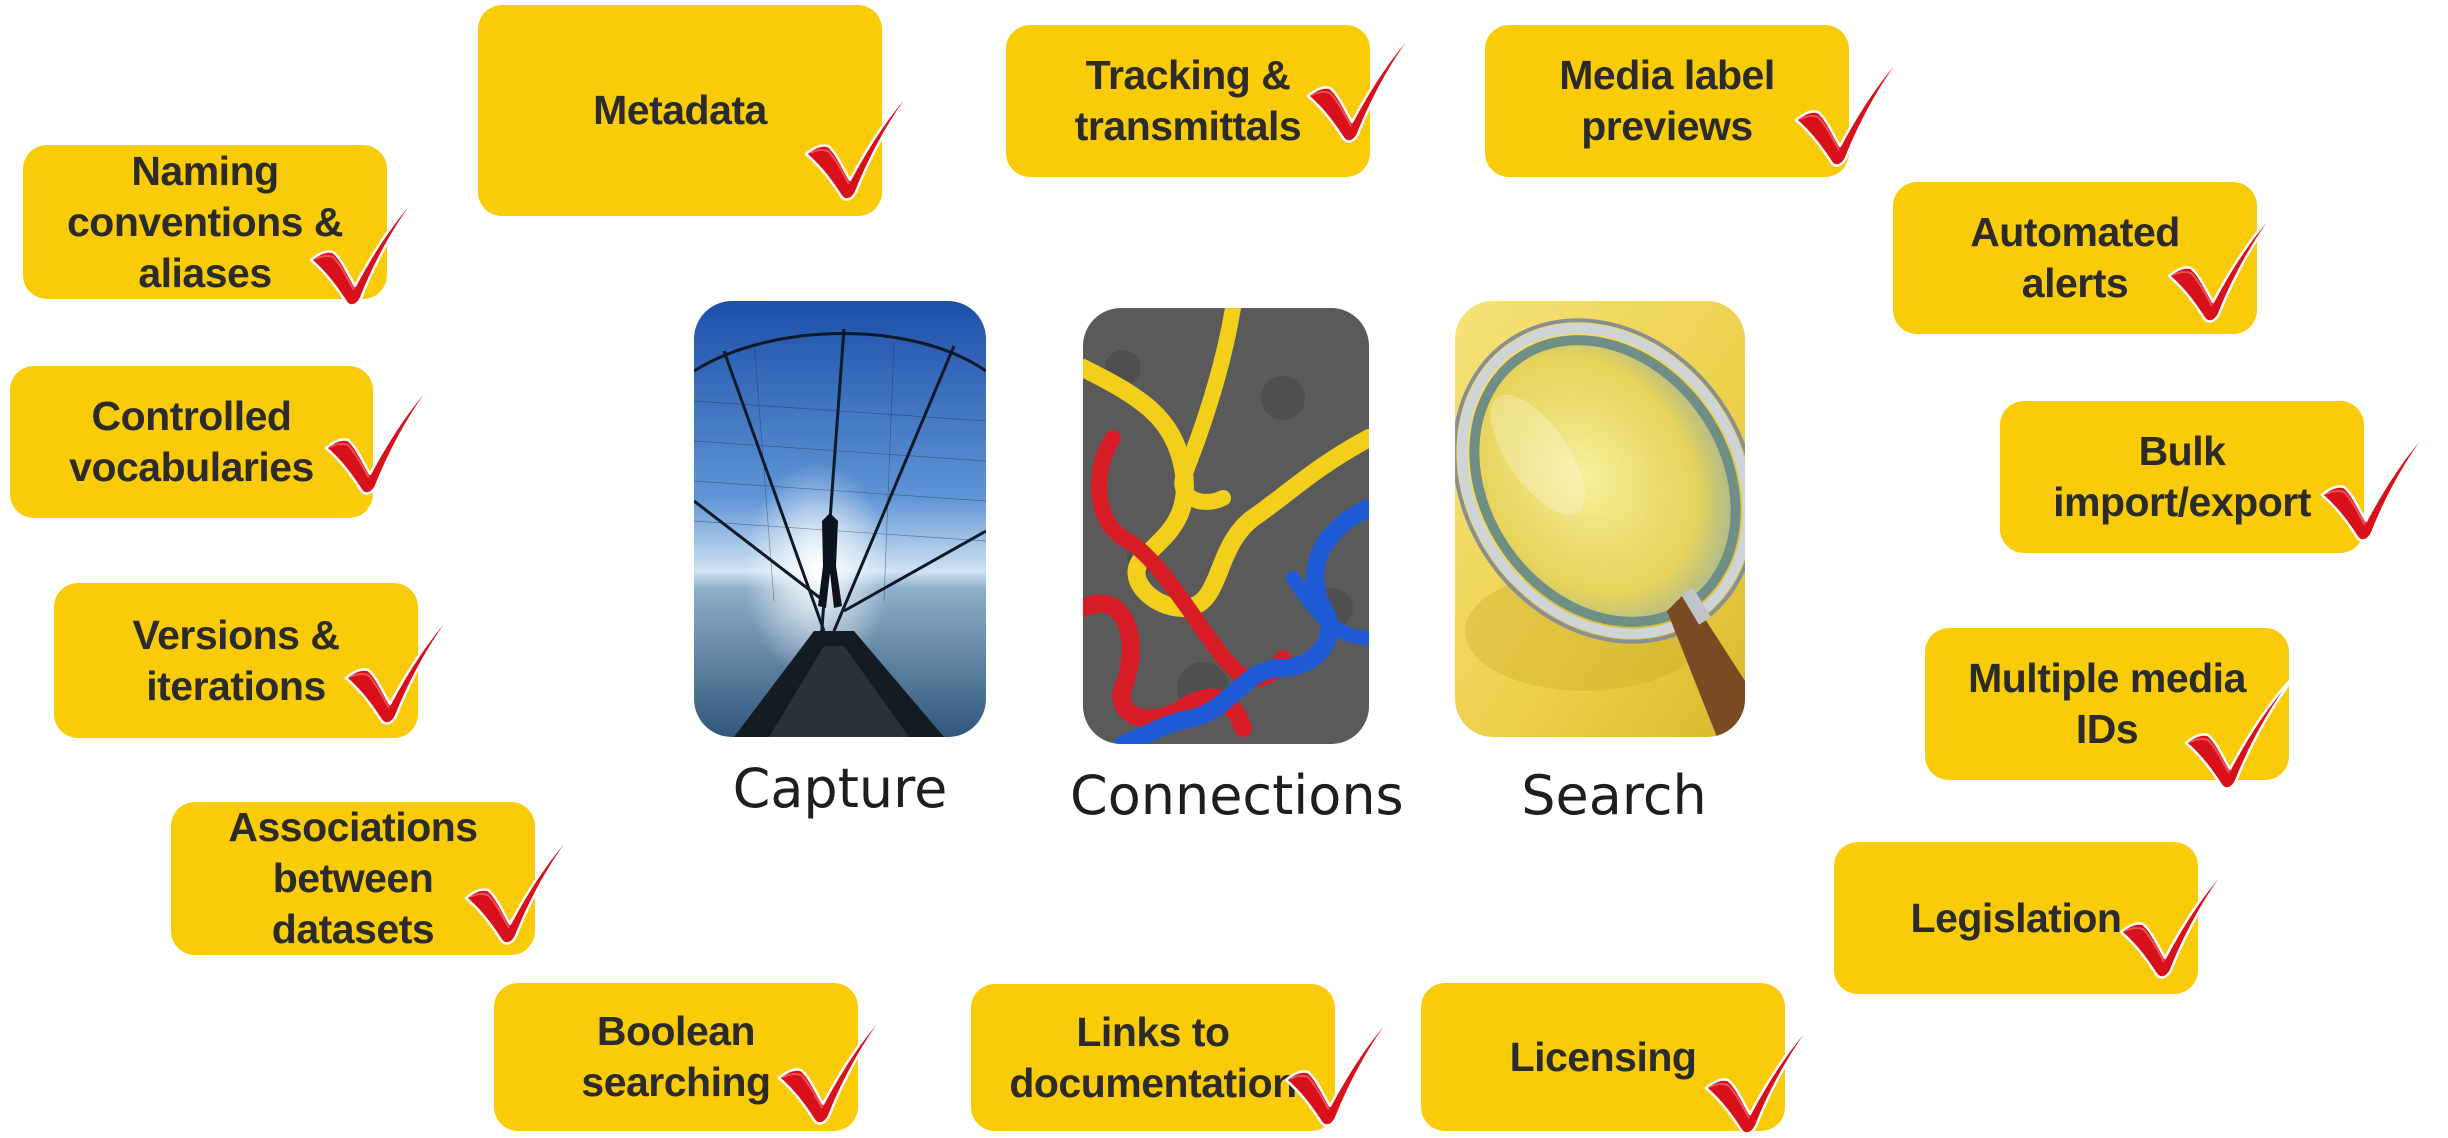 The image size is (2448, 1138). Describe the element at coordinates (1226, 526) in the screenshot. I see `tied-ropes-photo` at that location.